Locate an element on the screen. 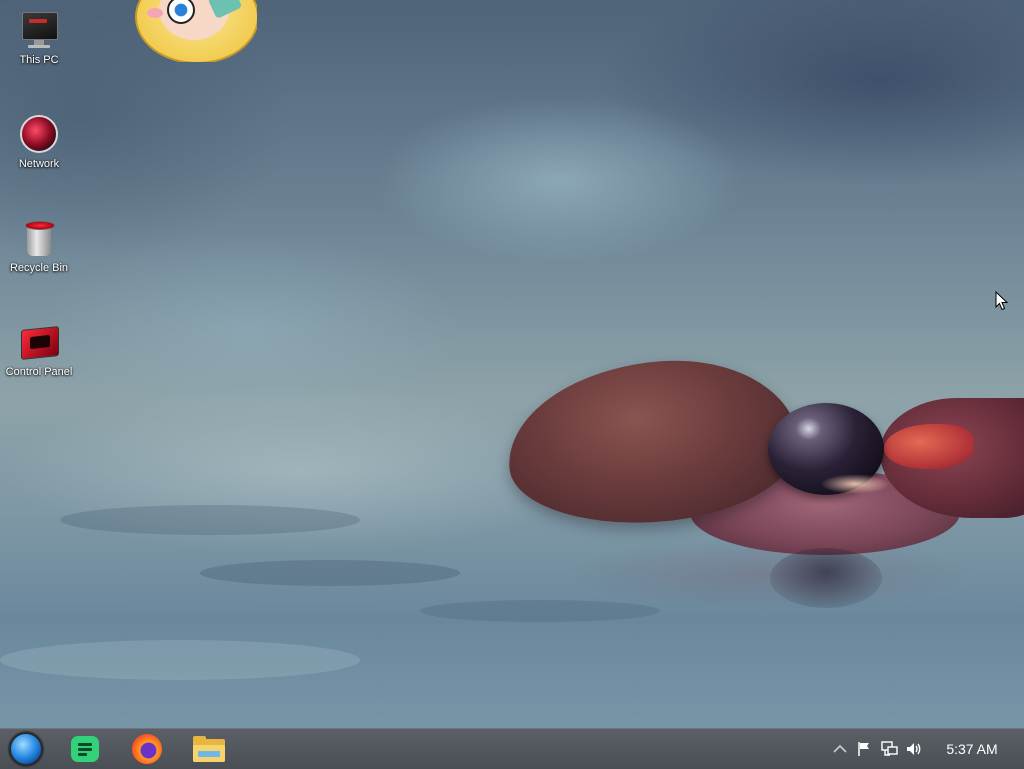 Image resolution: width=1024 pixels, height=769 pixels. network-globe-icon is located at coordinates (39, 134).